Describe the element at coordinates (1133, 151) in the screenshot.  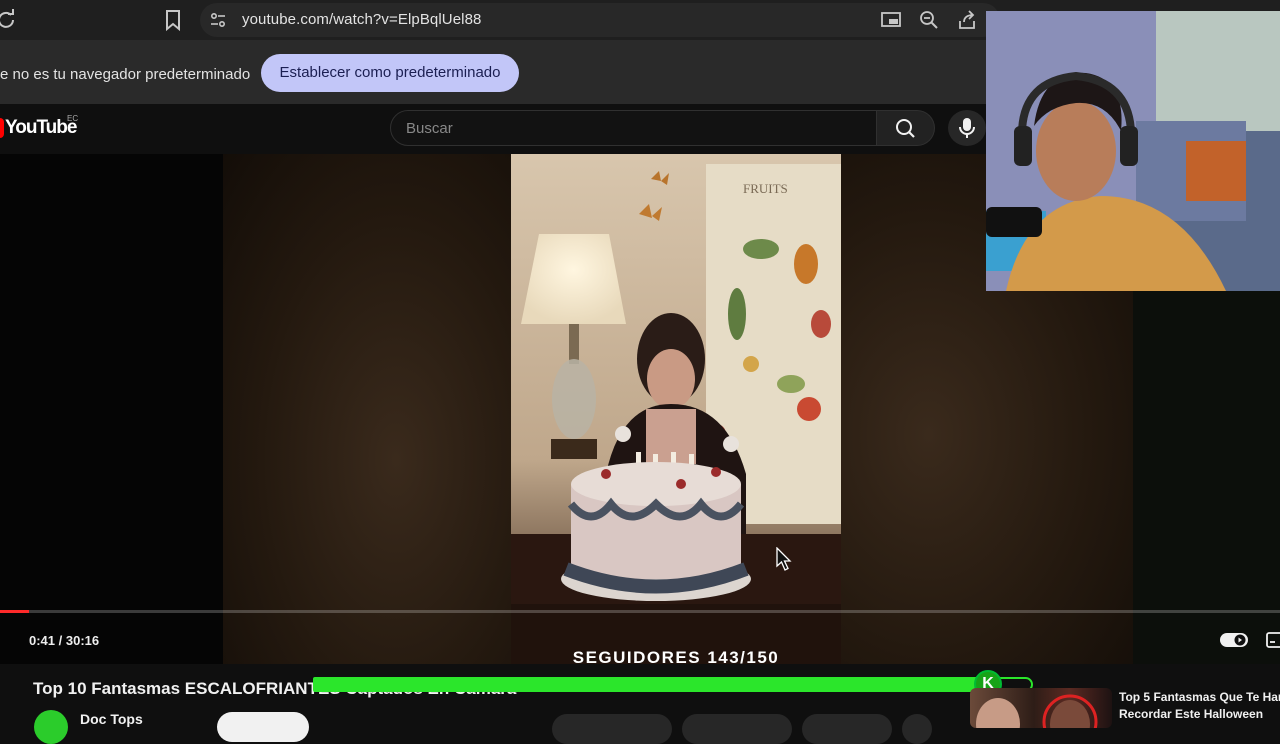
I see `streamer-webcam` at that location.